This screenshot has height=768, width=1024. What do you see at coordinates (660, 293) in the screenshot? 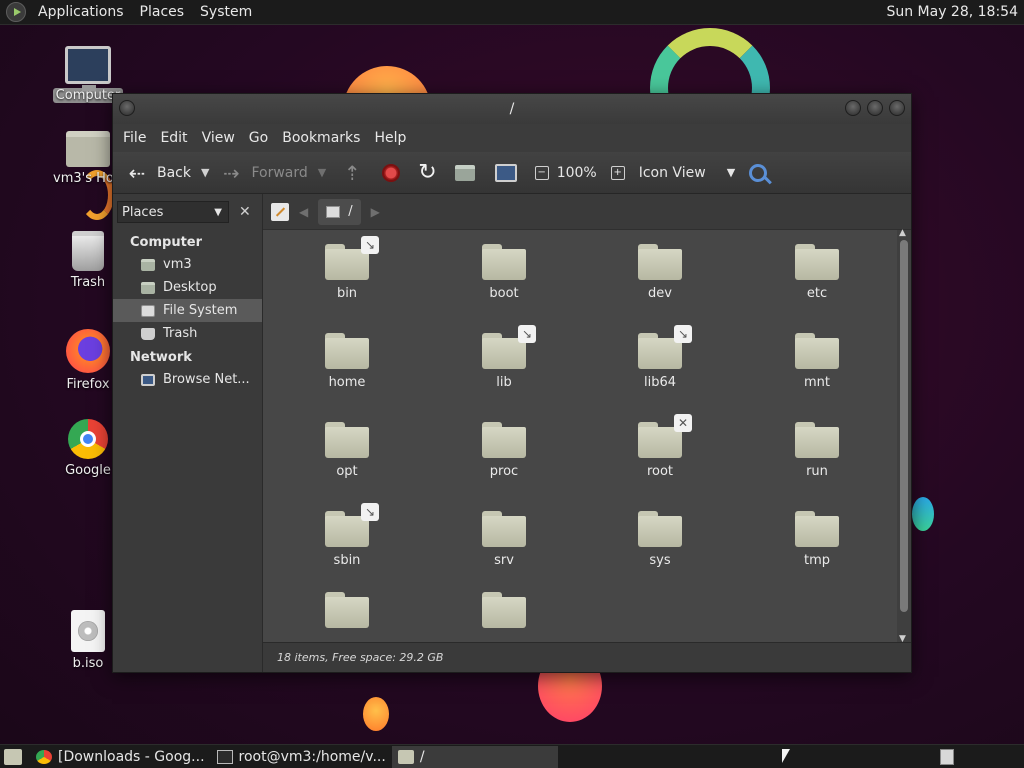
I see `file-name: dev` at bounding box center [660, 293].